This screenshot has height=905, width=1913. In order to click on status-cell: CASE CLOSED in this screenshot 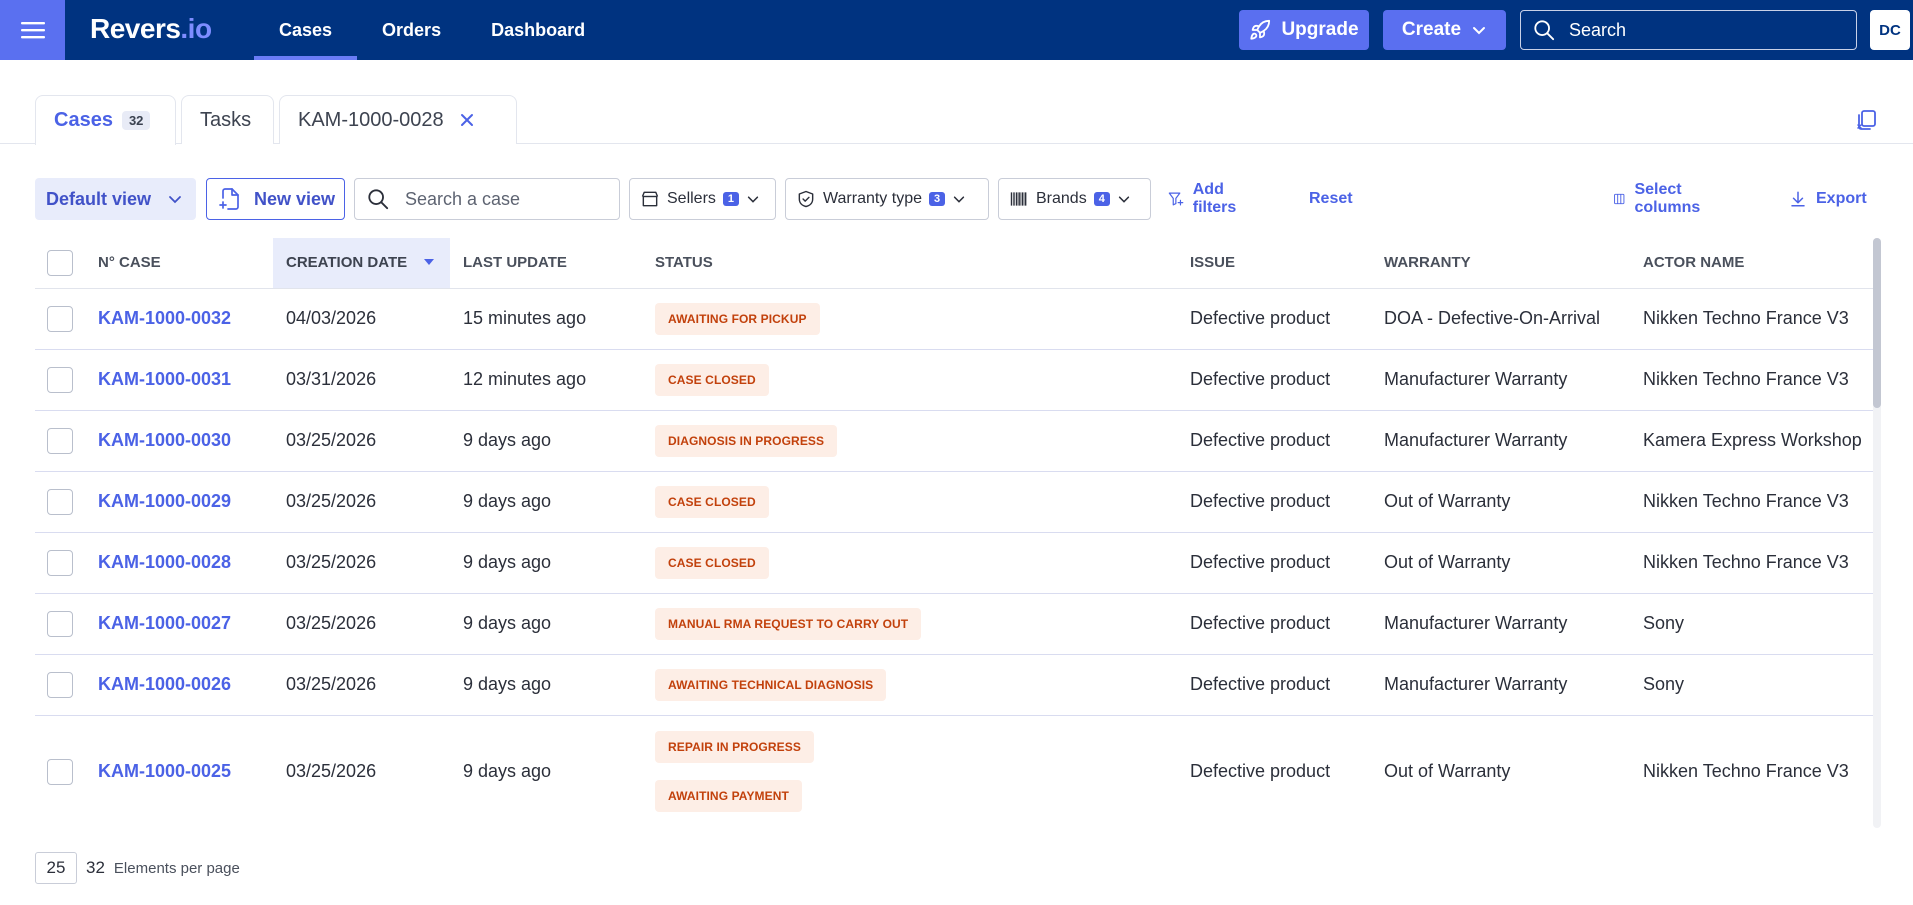, I will do `click(909, 380)`.